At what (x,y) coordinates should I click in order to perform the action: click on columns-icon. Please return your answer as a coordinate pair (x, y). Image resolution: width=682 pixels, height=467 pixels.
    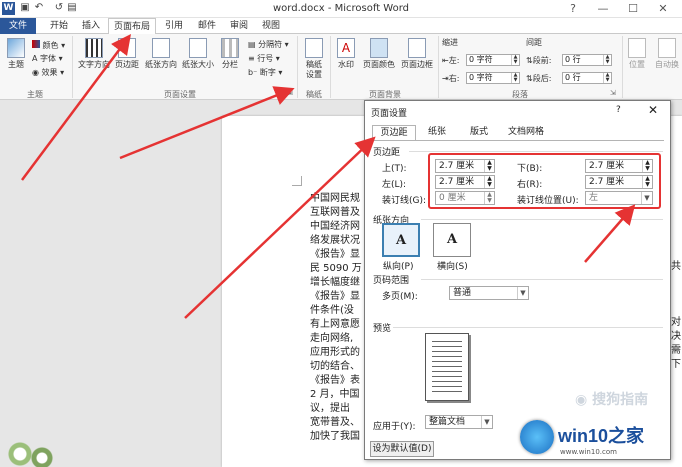
    Looking at the image, I should click on (230, 48).